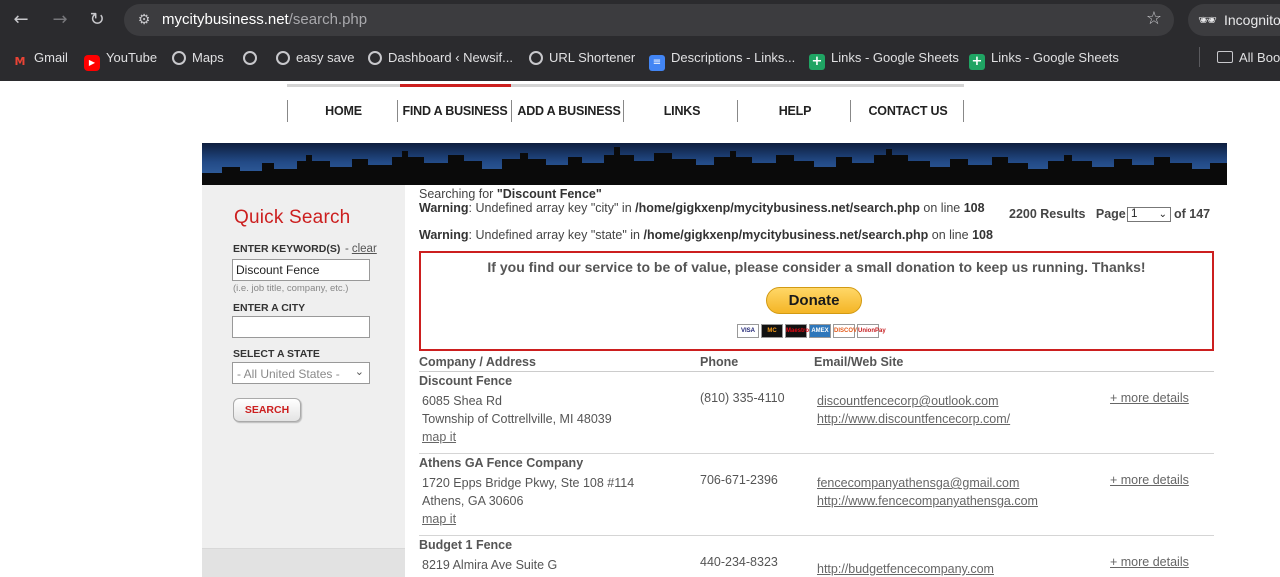 This screenshot has width=1280, height=577. I want to click on nav-home: HOME, so click(343, 111).